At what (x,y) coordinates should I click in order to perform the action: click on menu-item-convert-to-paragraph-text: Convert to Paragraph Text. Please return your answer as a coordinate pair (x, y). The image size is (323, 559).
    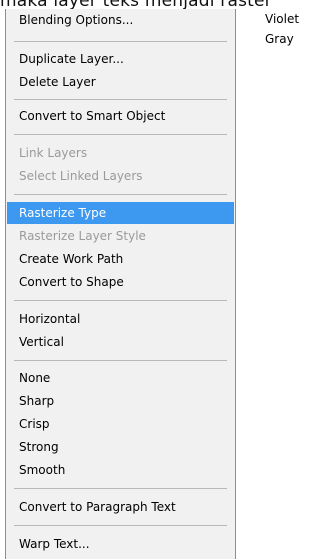
    Looking at the image, I should click on (120, 507).